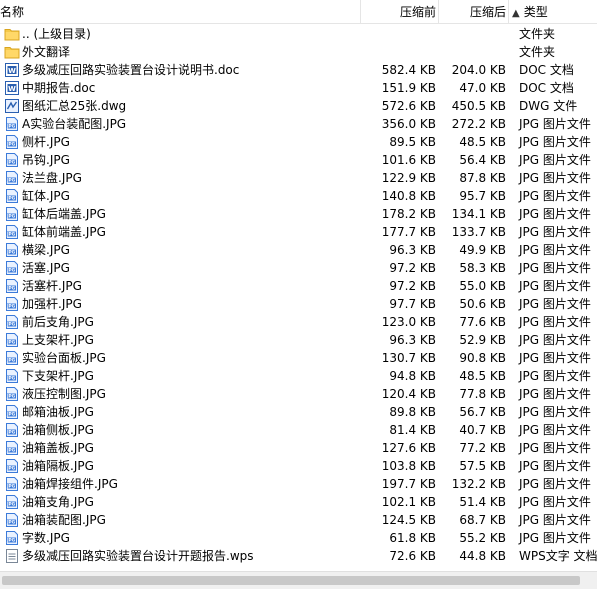 The image size is (597, 589). Describe the element at coordinates (516, 13) in the screenshot. I see `sort-ascending-icon: ▲` at that location.